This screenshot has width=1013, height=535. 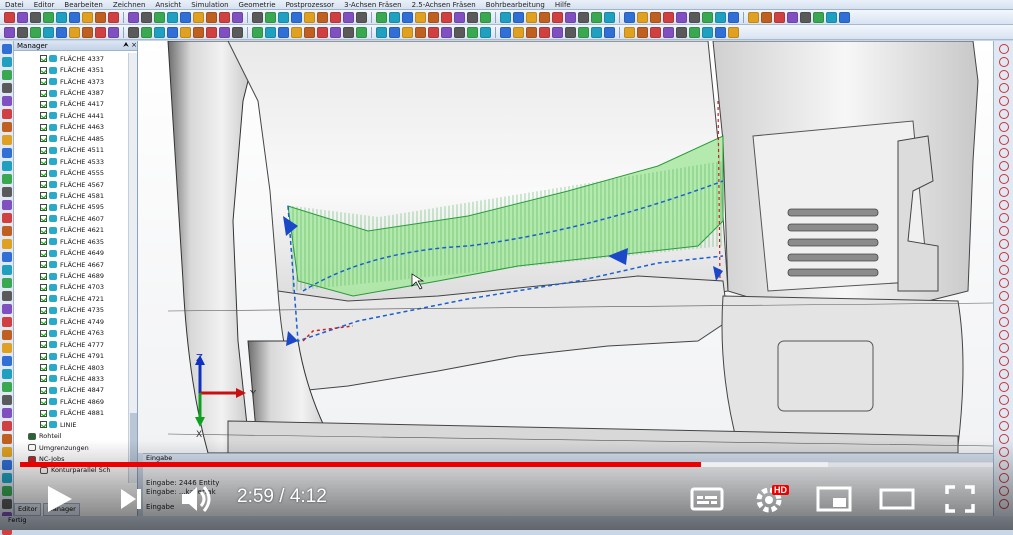 What do you see at coordinates (83, 5) in the screenshot?
I see `menu-item: Bearbeiten` at bounding box center [83, 5].